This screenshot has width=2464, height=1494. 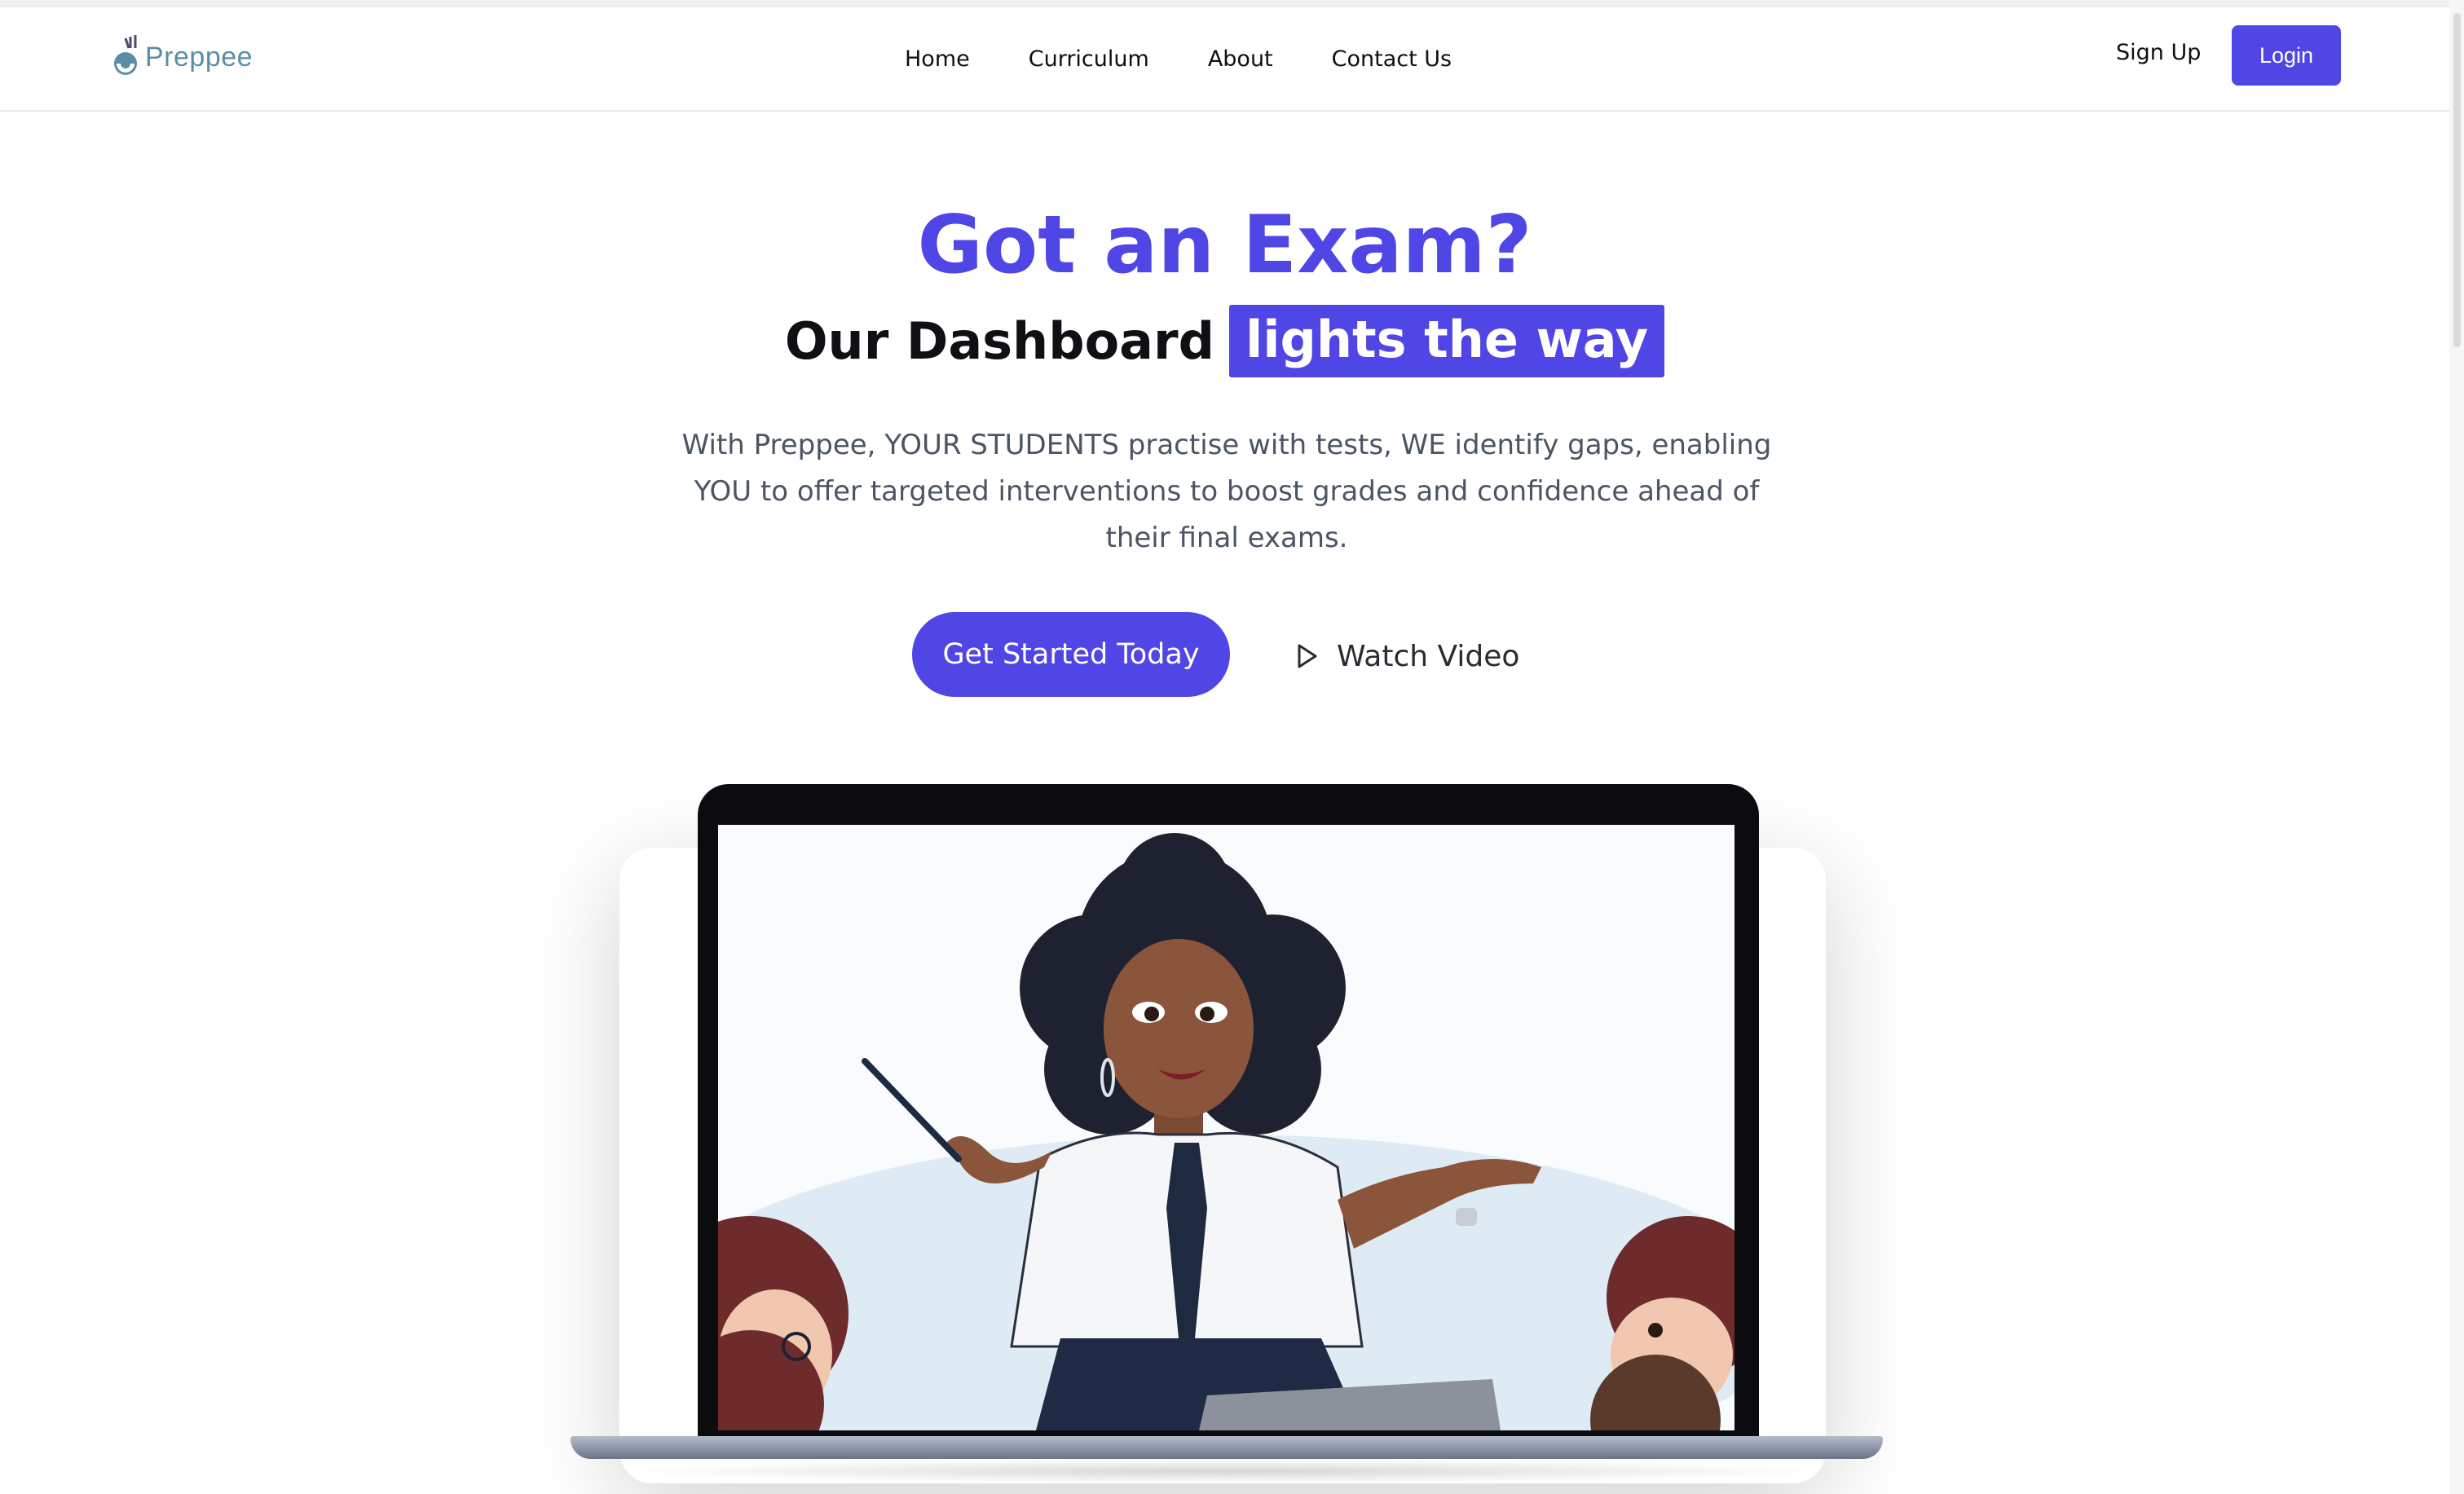 I want to click on preppee-logo: Preppee, so click(x=183, y=55).